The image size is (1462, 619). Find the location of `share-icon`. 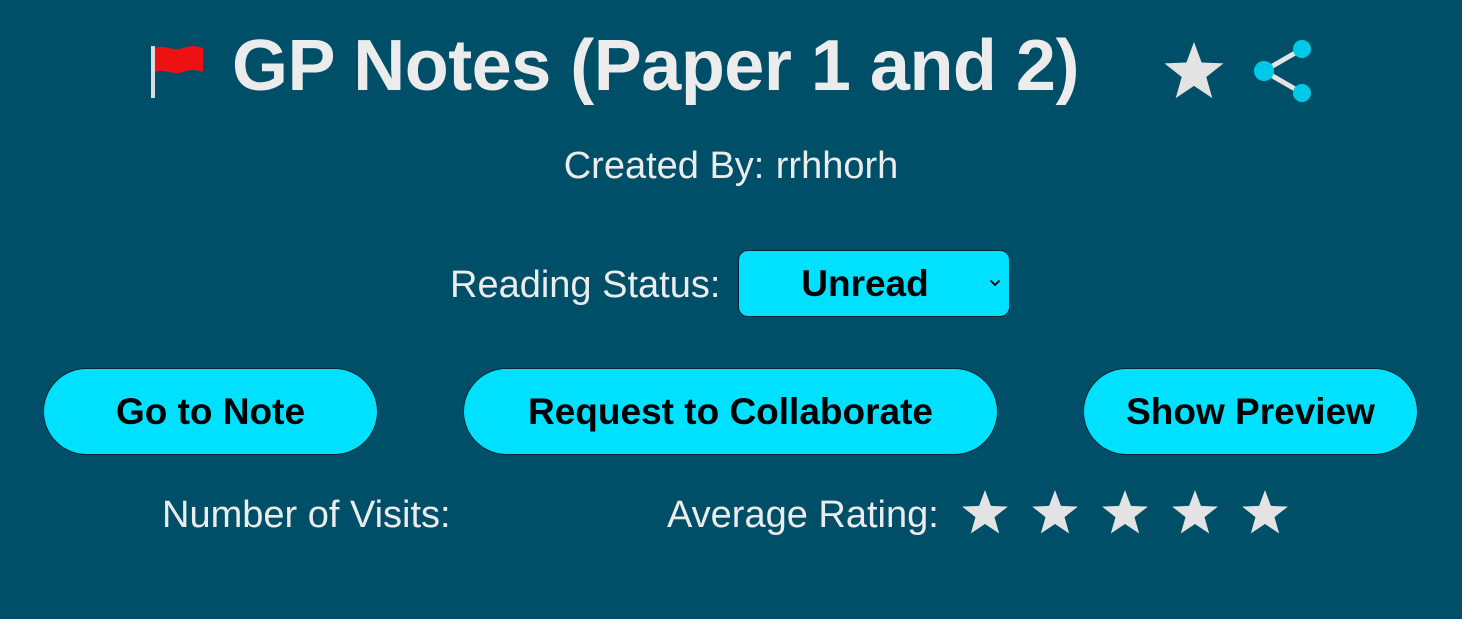

share-icon is located at coordinates (1283, 71).